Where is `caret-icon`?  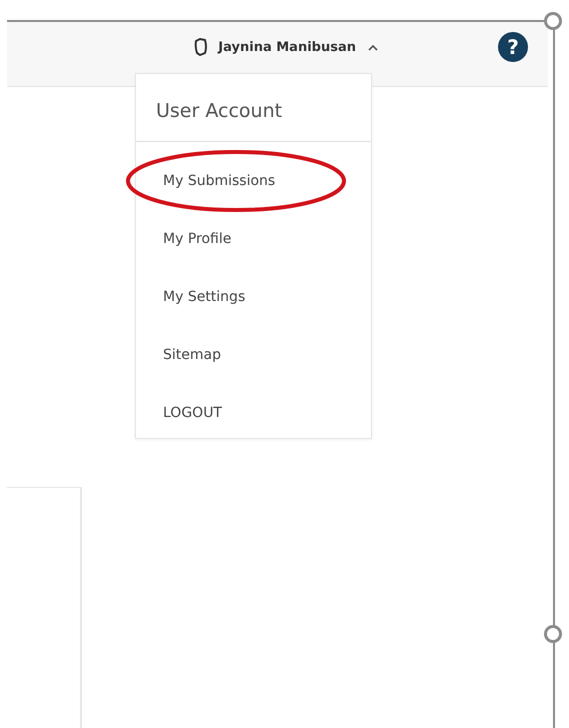
caret-icon is located at coordinates (373, 47).